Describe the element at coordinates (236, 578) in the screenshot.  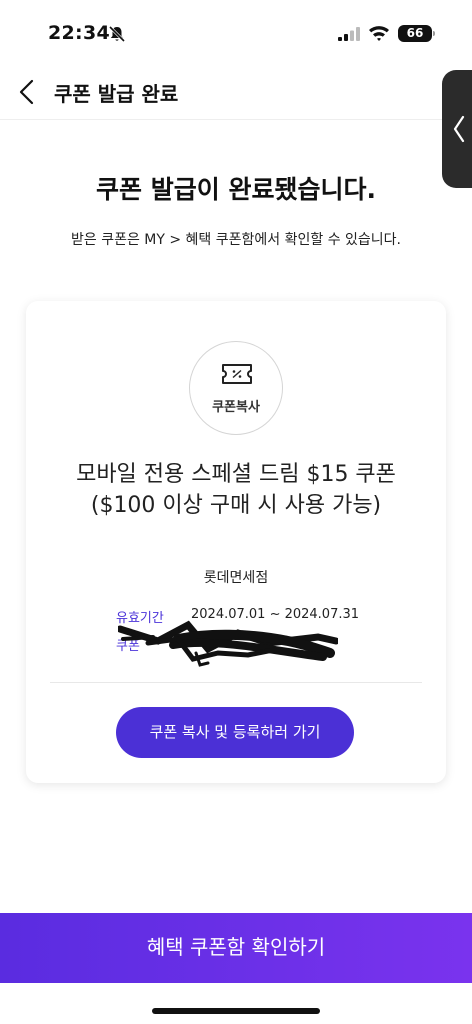
I see `coupon-brand: 롯데면세점` at that location.